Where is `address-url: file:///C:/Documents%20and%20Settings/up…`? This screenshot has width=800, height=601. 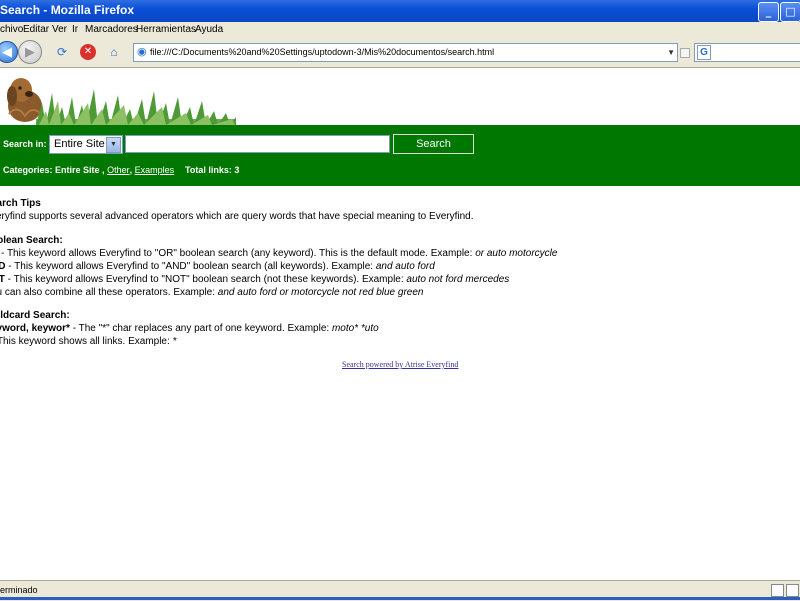
address-url: file:///C:/Documents%20and%20Settings/up… is located at coordinates (322, 52).